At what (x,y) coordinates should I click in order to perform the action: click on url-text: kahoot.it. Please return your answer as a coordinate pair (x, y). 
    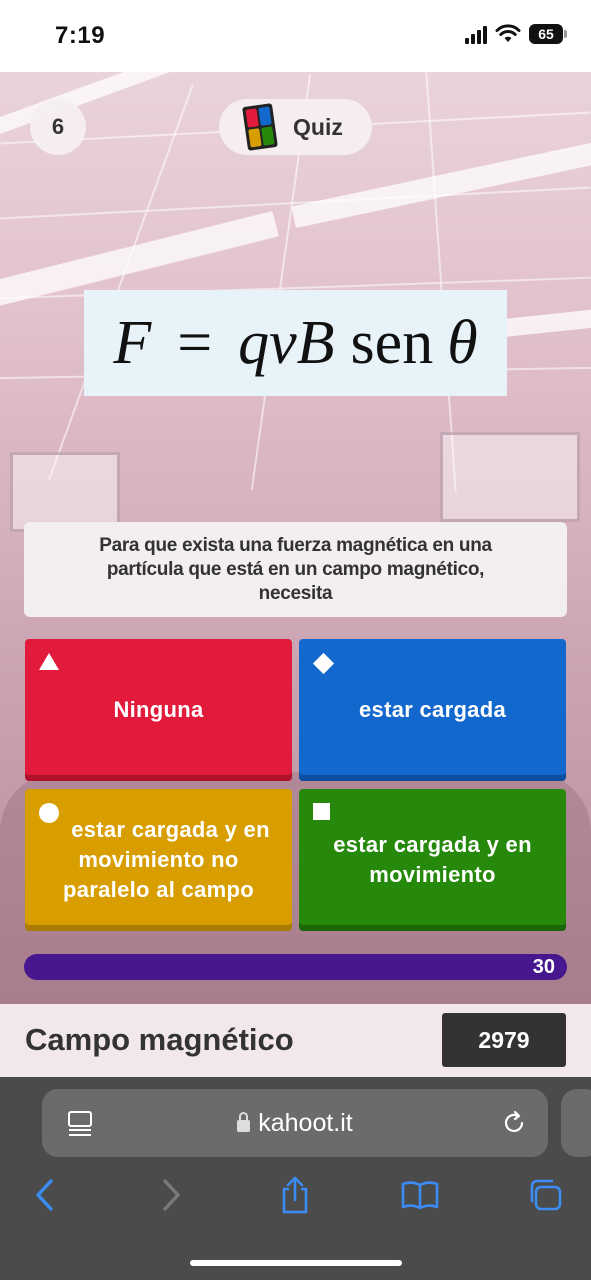
    Looking at the image, I should click on (305, 1122).